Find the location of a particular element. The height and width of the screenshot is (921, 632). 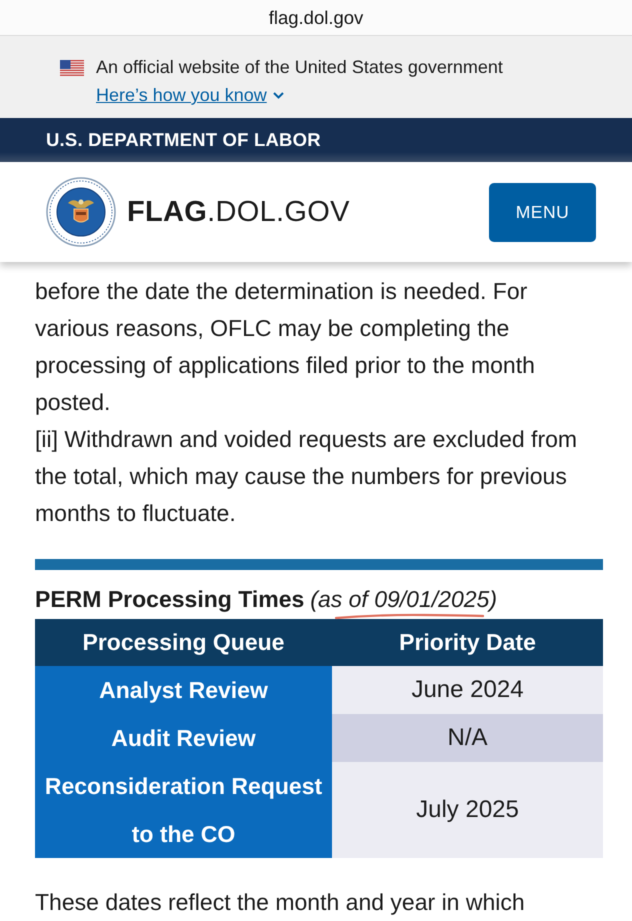

menu-button: MENU is located at coordinates (542, 212).